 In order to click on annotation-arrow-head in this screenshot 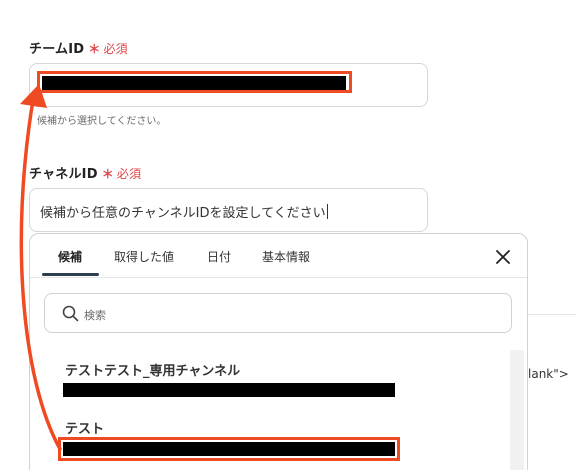, I will do `click(33, 96)`.